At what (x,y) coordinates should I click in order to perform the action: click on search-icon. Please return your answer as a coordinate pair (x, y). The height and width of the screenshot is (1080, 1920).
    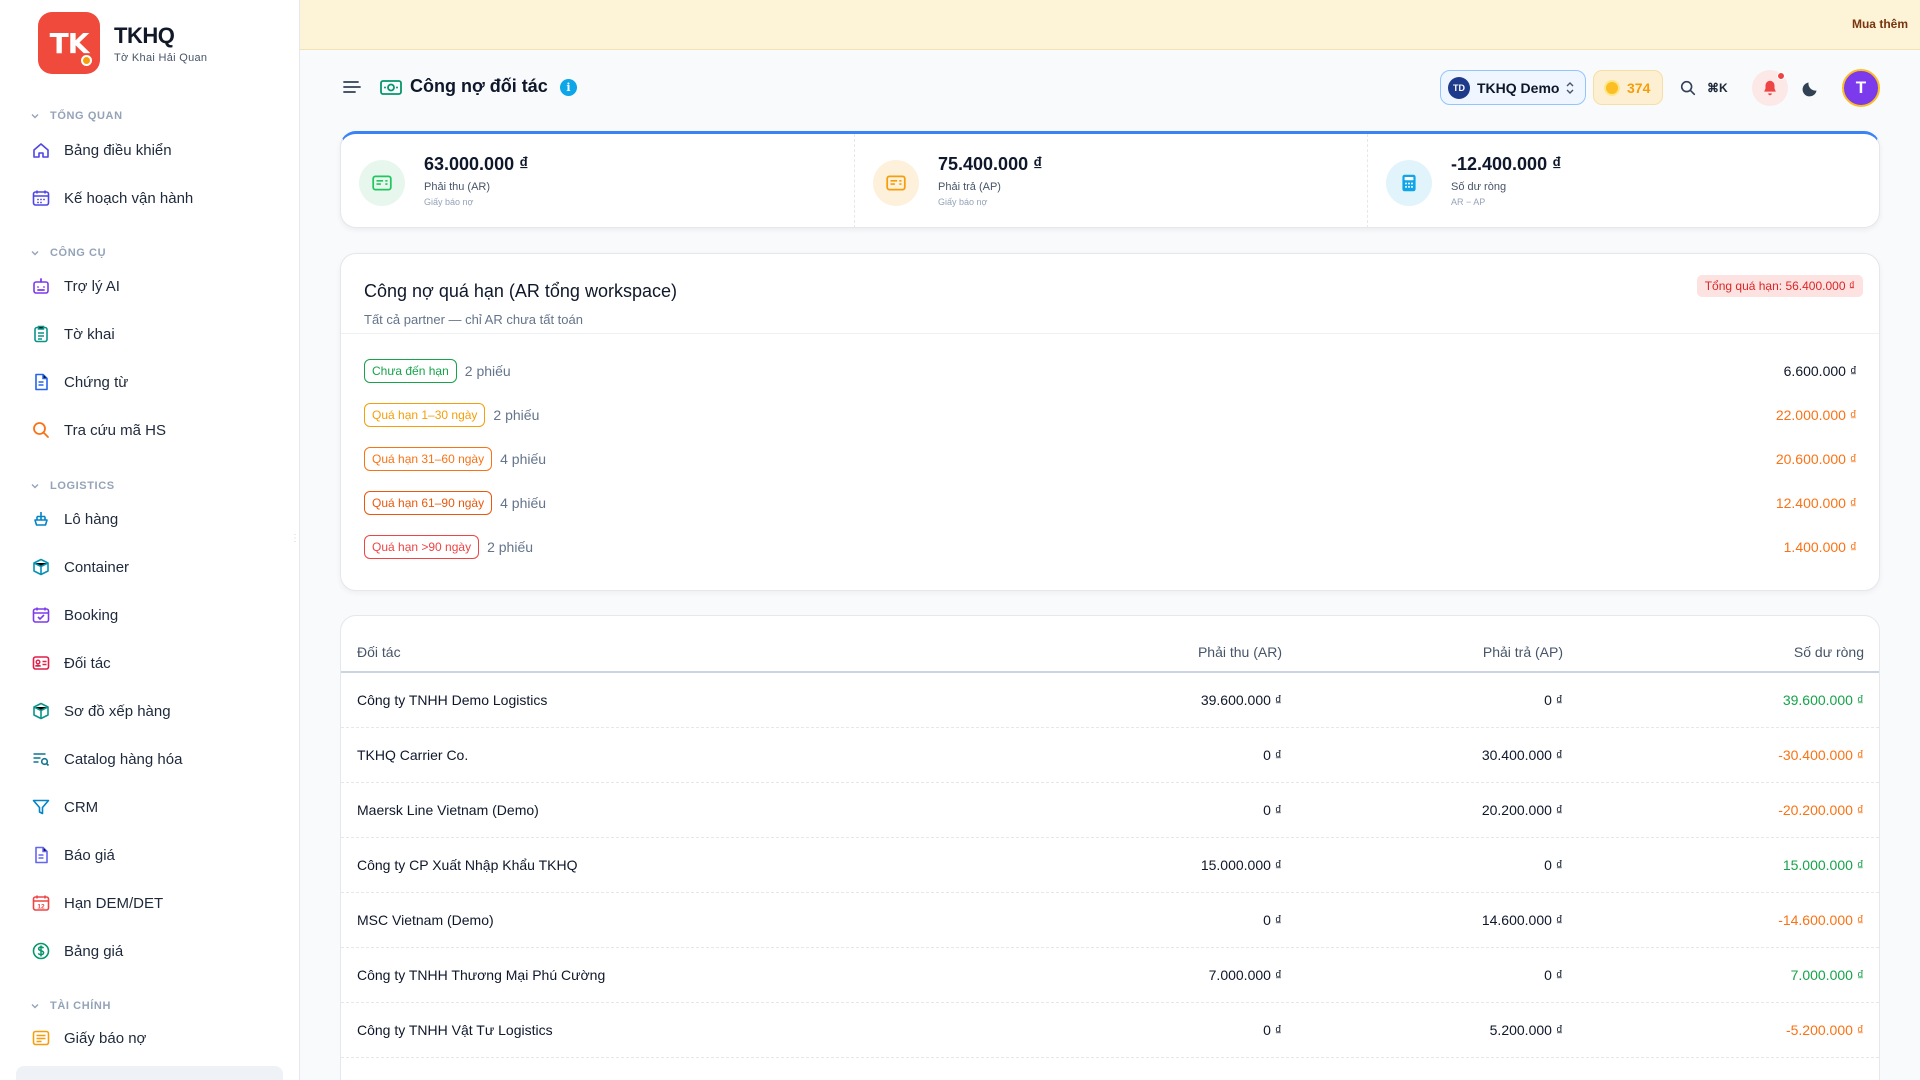
    Looking at the image, I should click on (1688, 87).